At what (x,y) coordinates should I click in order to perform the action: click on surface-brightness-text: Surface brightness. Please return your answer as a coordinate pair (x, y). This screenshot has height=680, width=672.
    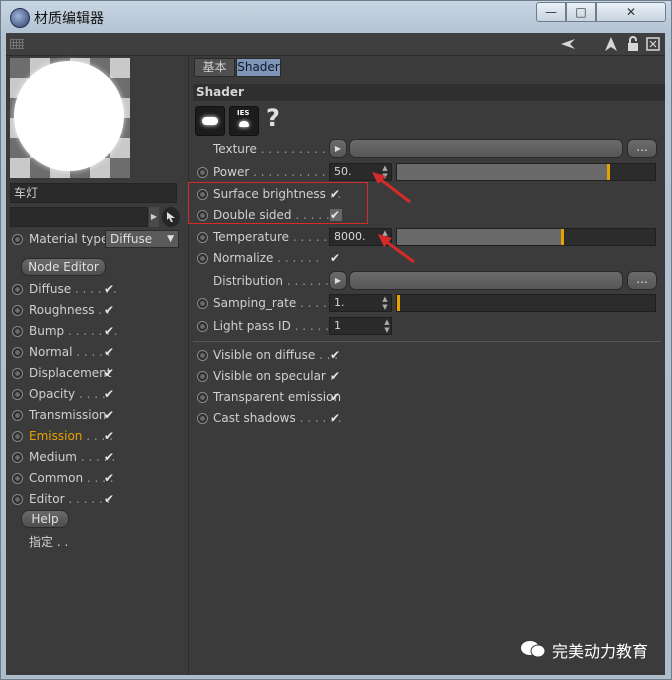
    Looking at the image, I should click on (269, 194).